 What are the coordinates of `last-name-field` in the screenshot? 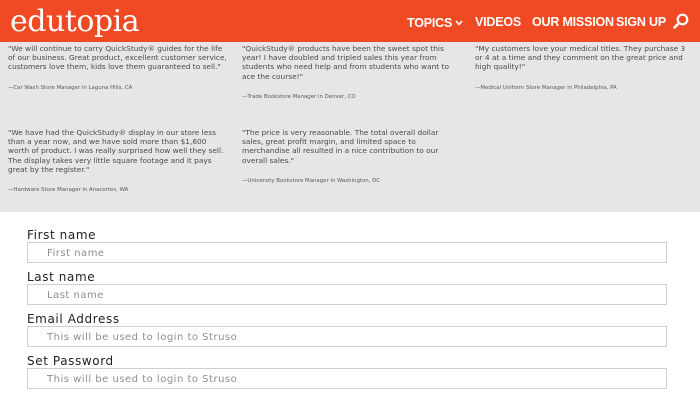 It's located at (347, 295).